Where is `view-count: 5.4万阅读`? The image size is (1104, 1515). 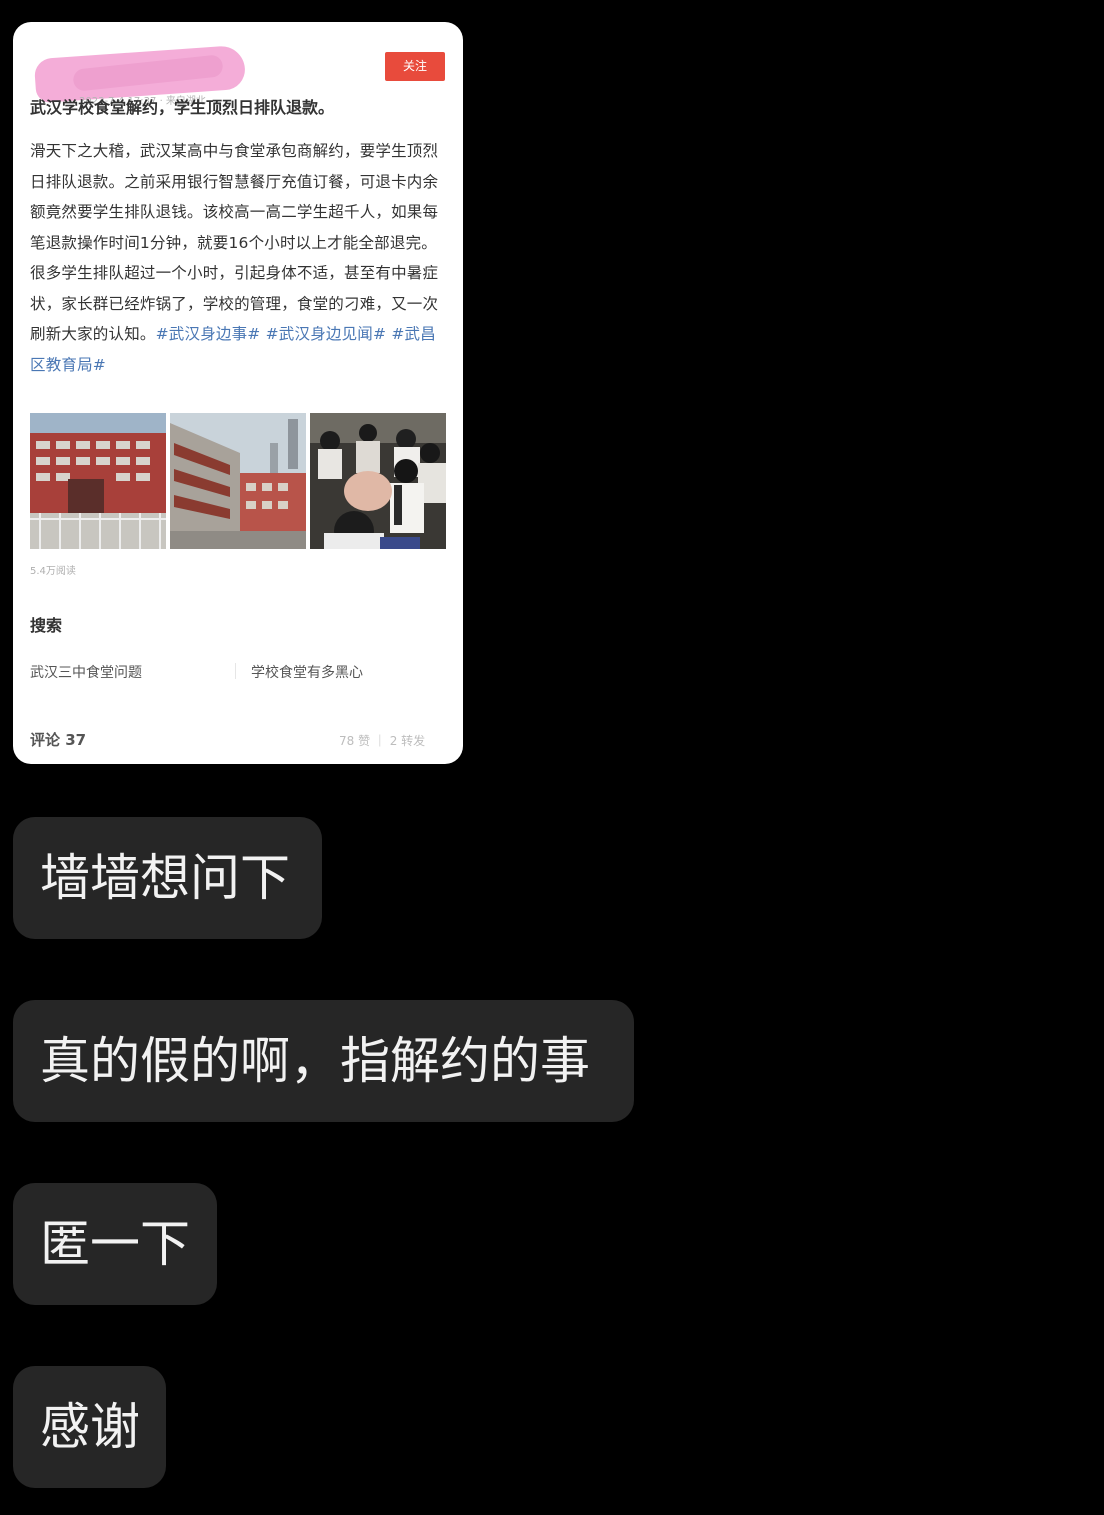
view-count: 5.4万阅读 is located at coordinates (53, 571).